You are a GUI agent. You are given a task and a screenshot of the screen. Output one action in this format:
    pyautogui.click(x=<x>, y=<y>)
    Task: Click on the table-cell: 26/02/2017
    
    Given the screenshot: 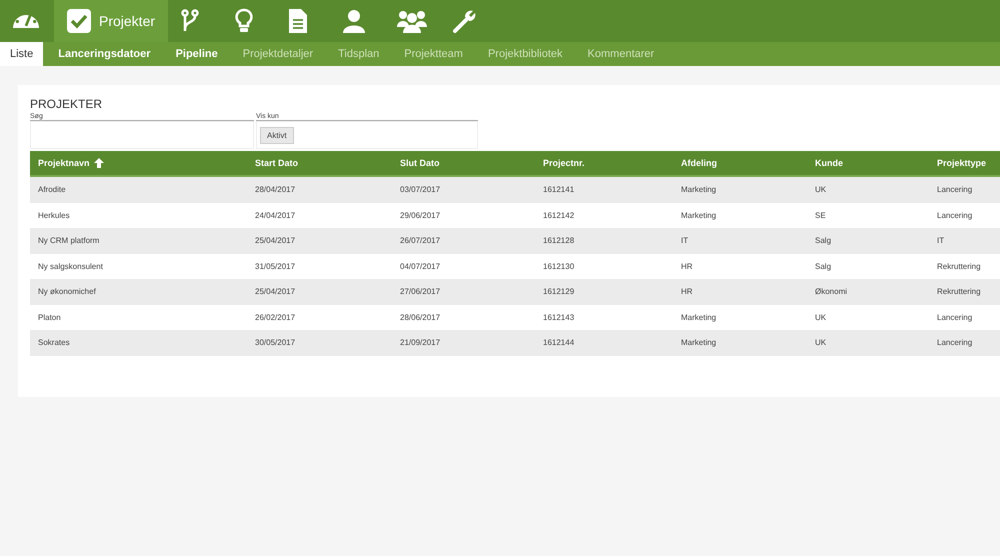 What is the action you would take?
    pyautogui.click(x=275, y=317)
    